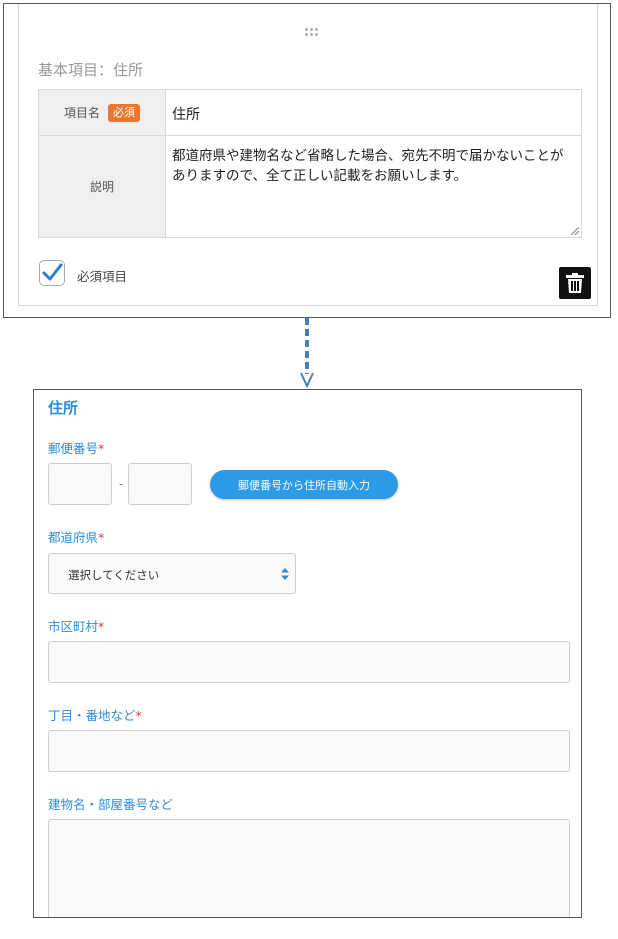 This screenshot has height=939, width=618. Describe the element at coordinates (102, 113) in the screenshot. I see `field-name-header: 項目名 必須` at that location.